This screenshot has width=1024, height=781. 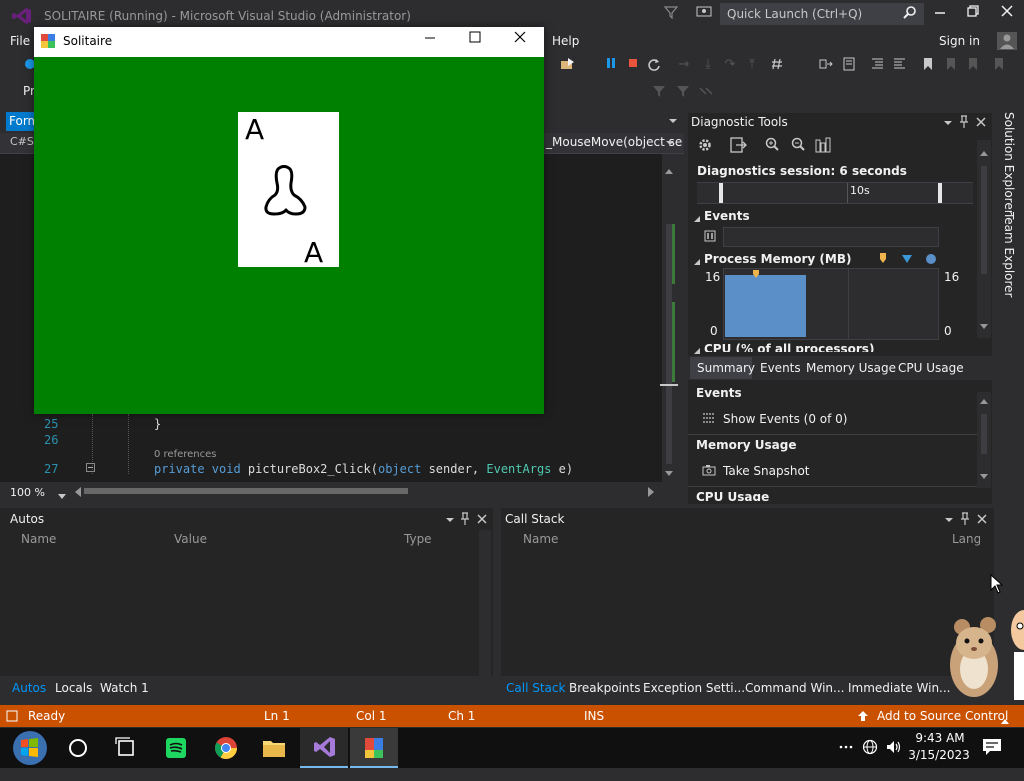 What do you see at coordinates (984, 440) in the screenshot?
I see `summary-scrollbar` at bounding box center [984, 440].